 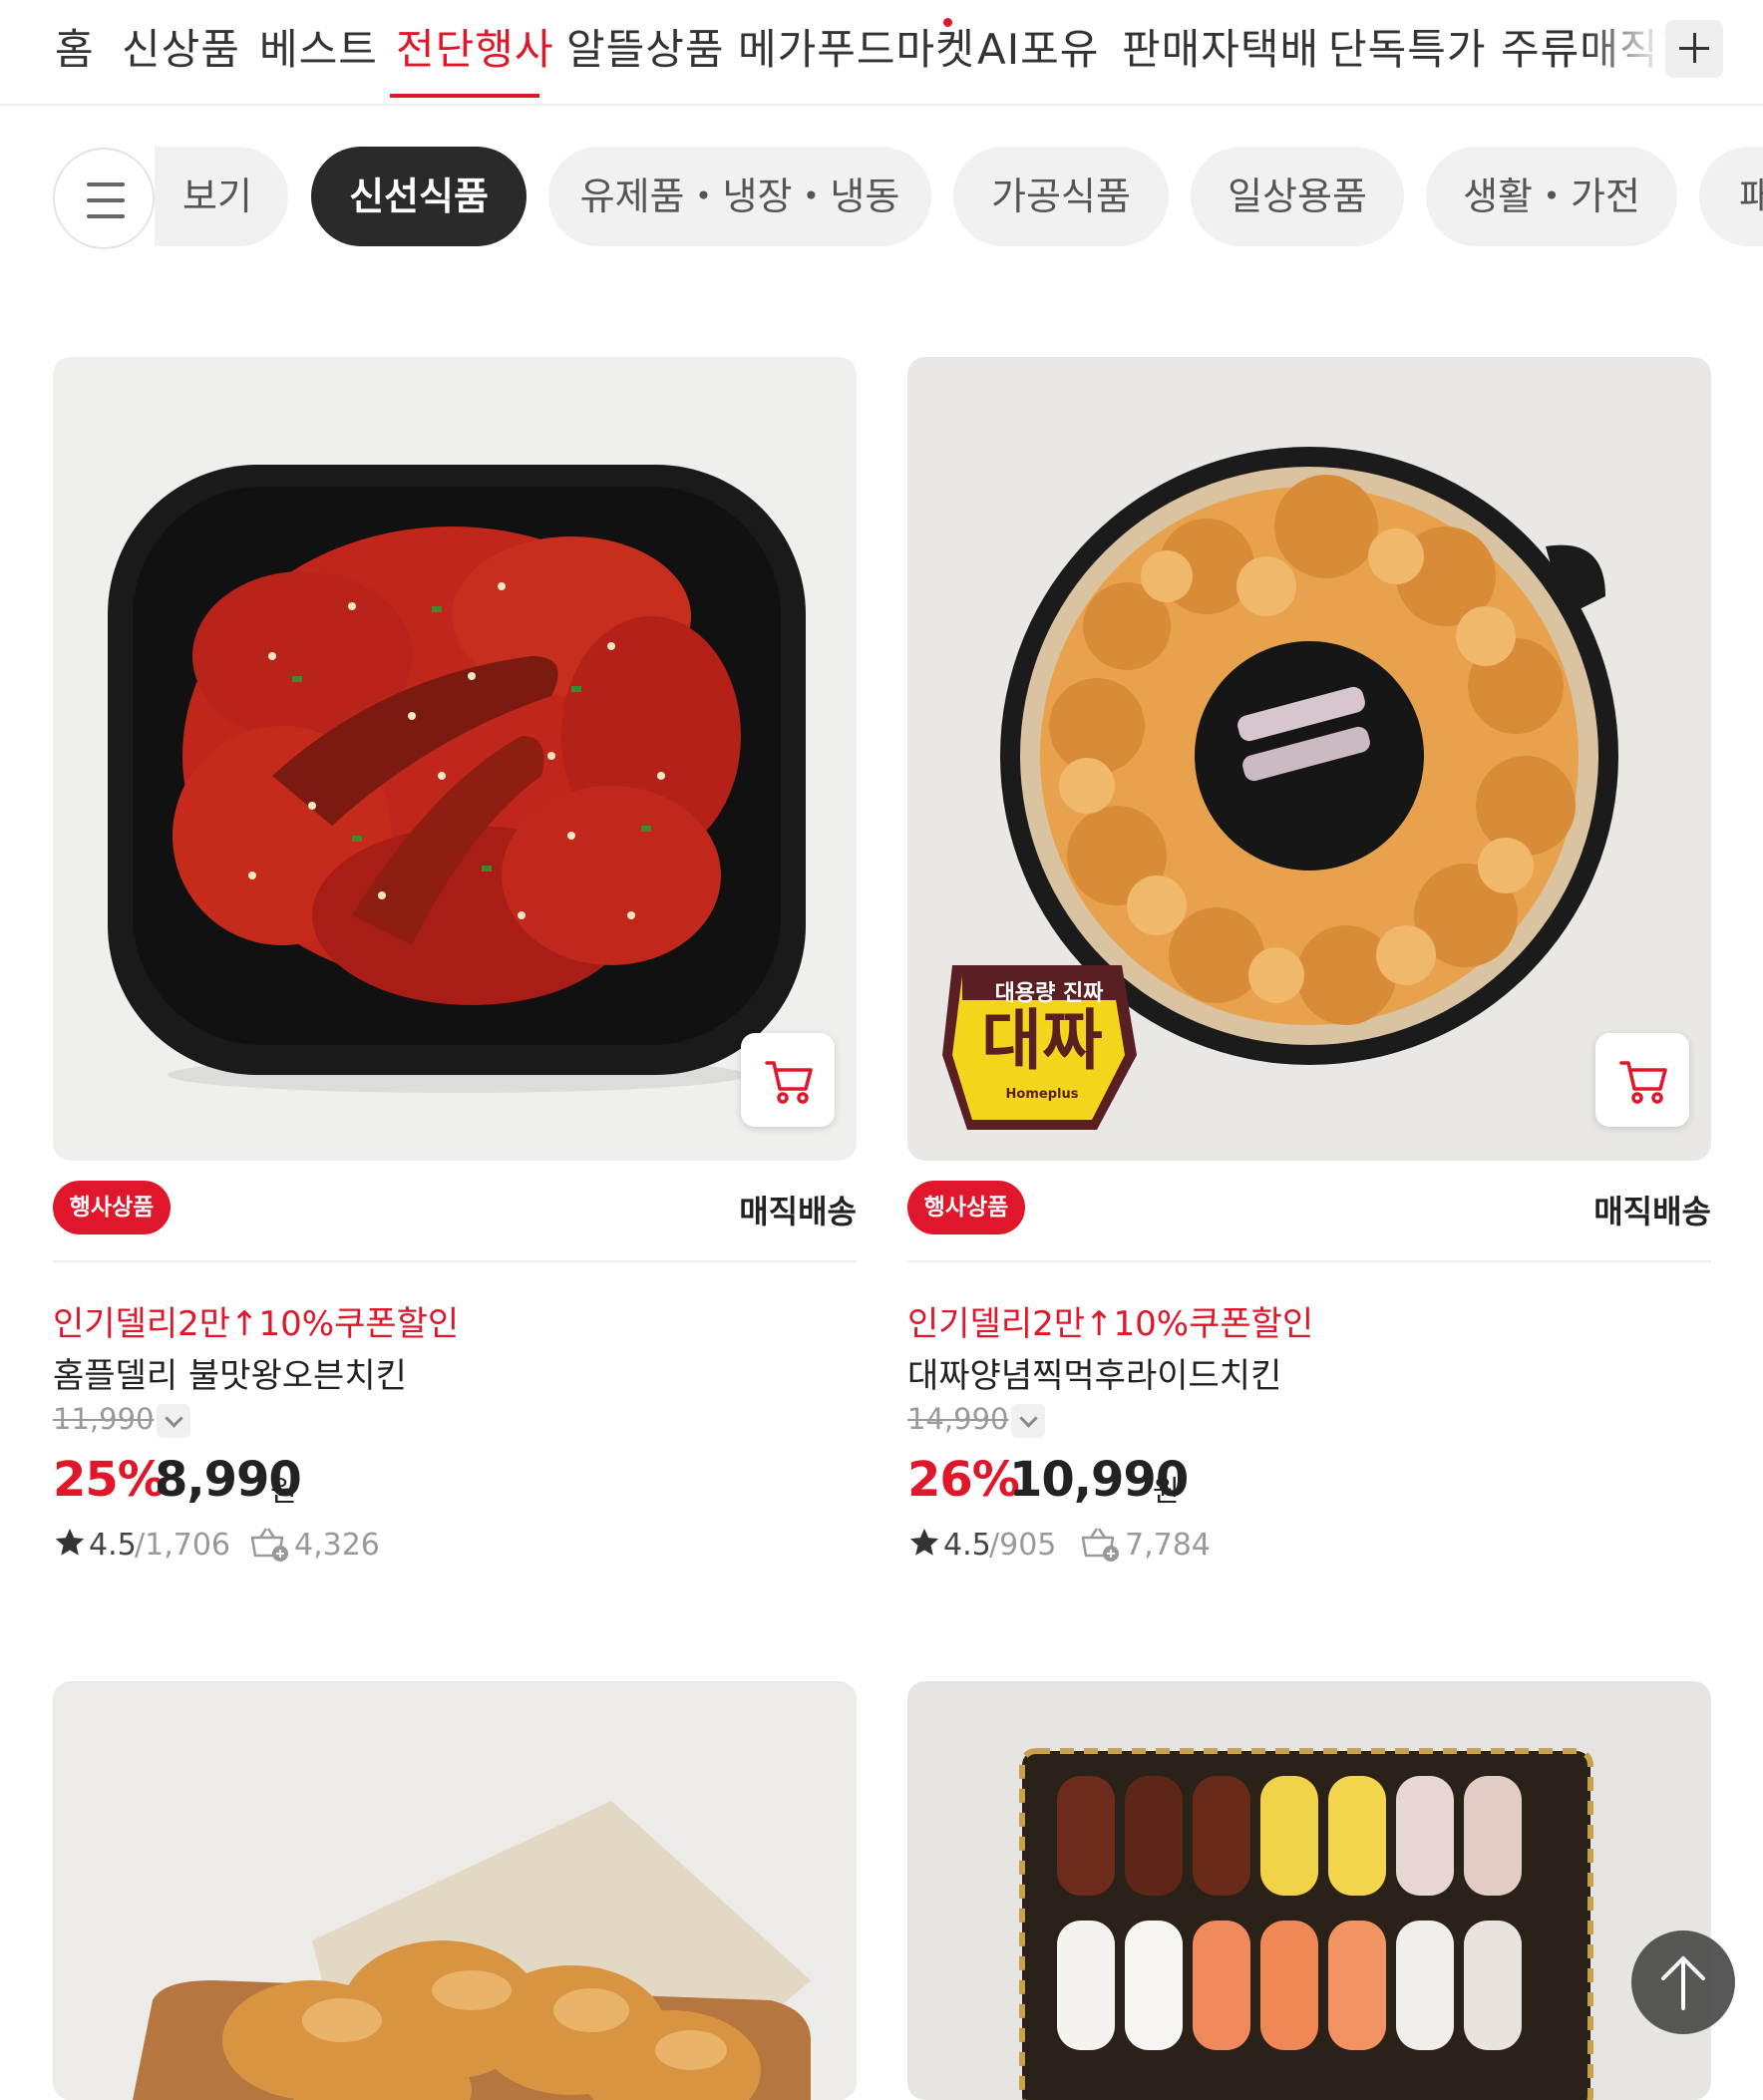 What do you see at coordinates (75, 50) in the screenshot?
I see `tab-home: 홈` at bounding box center [75, 50].